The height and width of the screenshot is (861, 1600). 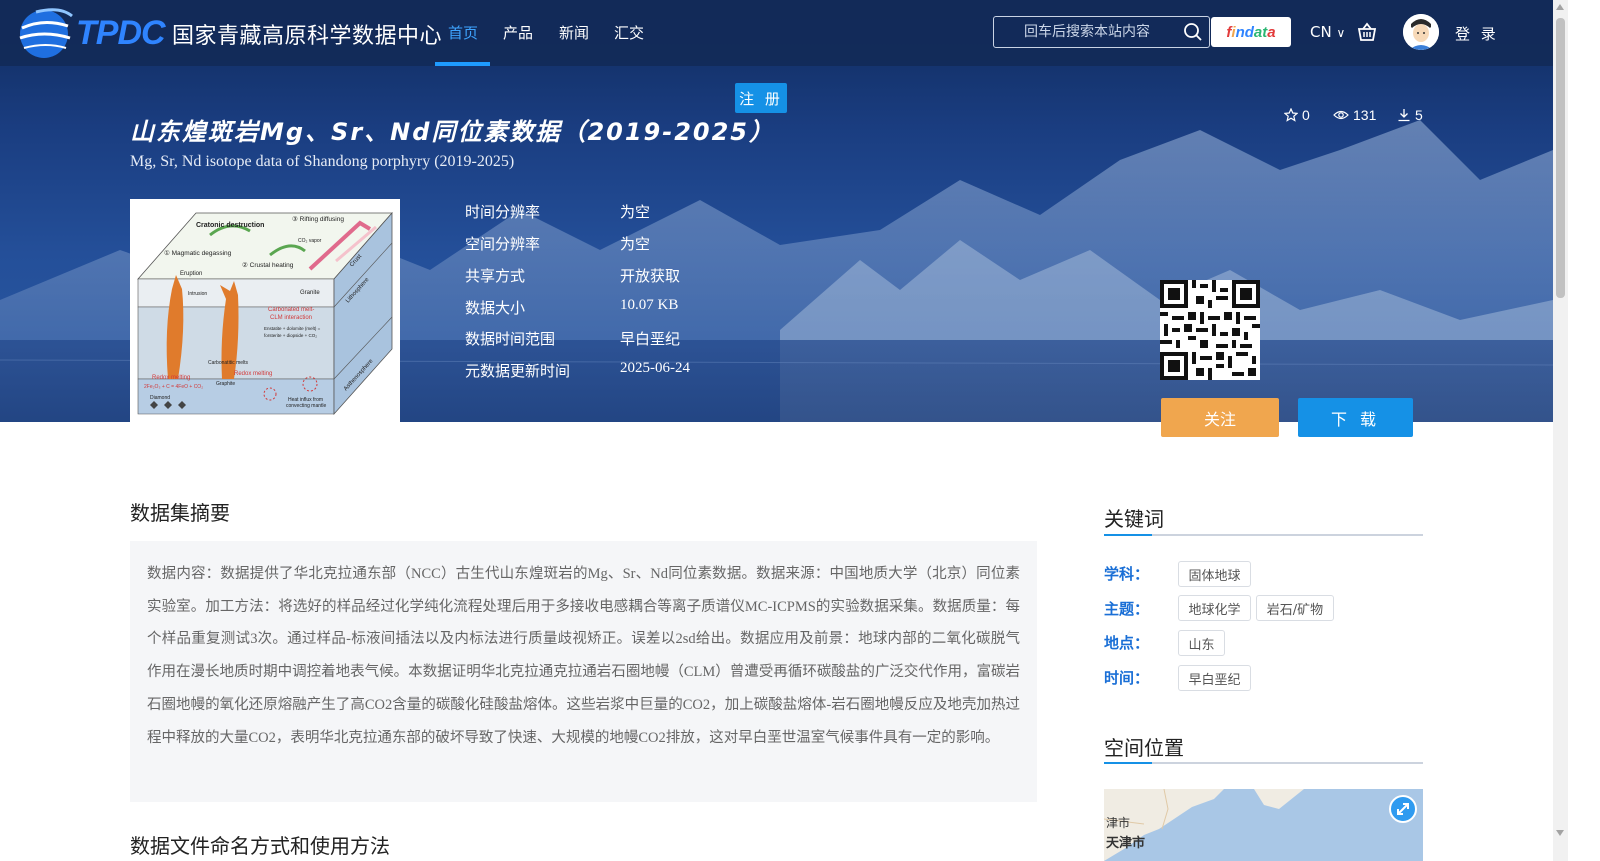 I want to click on meta-value-sharing: 开放获取, so click(x=650, y=277).